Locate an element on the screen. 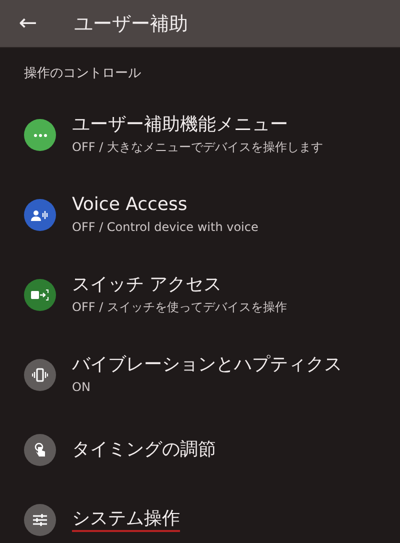  item-status: OFF / 大きなメニューでデバイスを操作します is located at coordinates (197, 147).